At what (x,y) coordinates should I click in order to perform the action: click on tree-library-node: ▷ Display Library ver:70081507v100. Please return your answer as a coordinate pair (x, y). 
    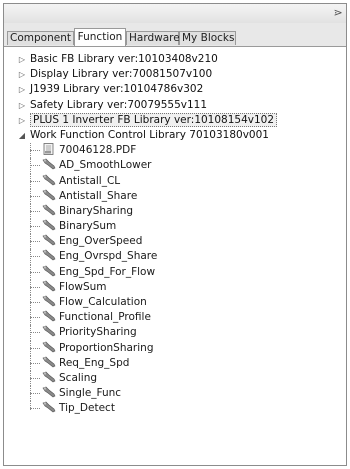
    Looking at the image, I should click on (175, 74).